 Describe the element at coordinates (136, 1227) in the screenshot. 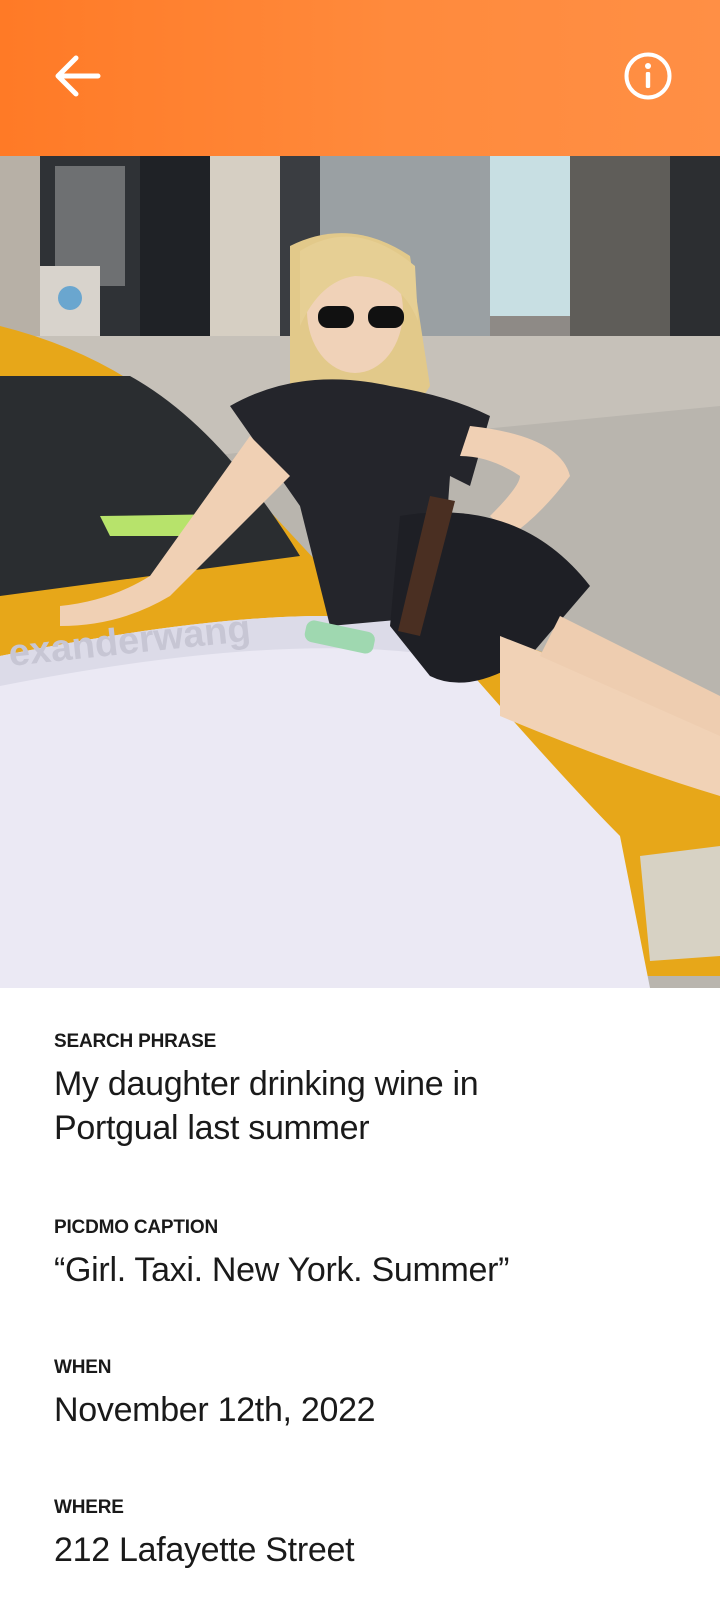

I see `caption-label: PICDMO CAPTION` at that location.